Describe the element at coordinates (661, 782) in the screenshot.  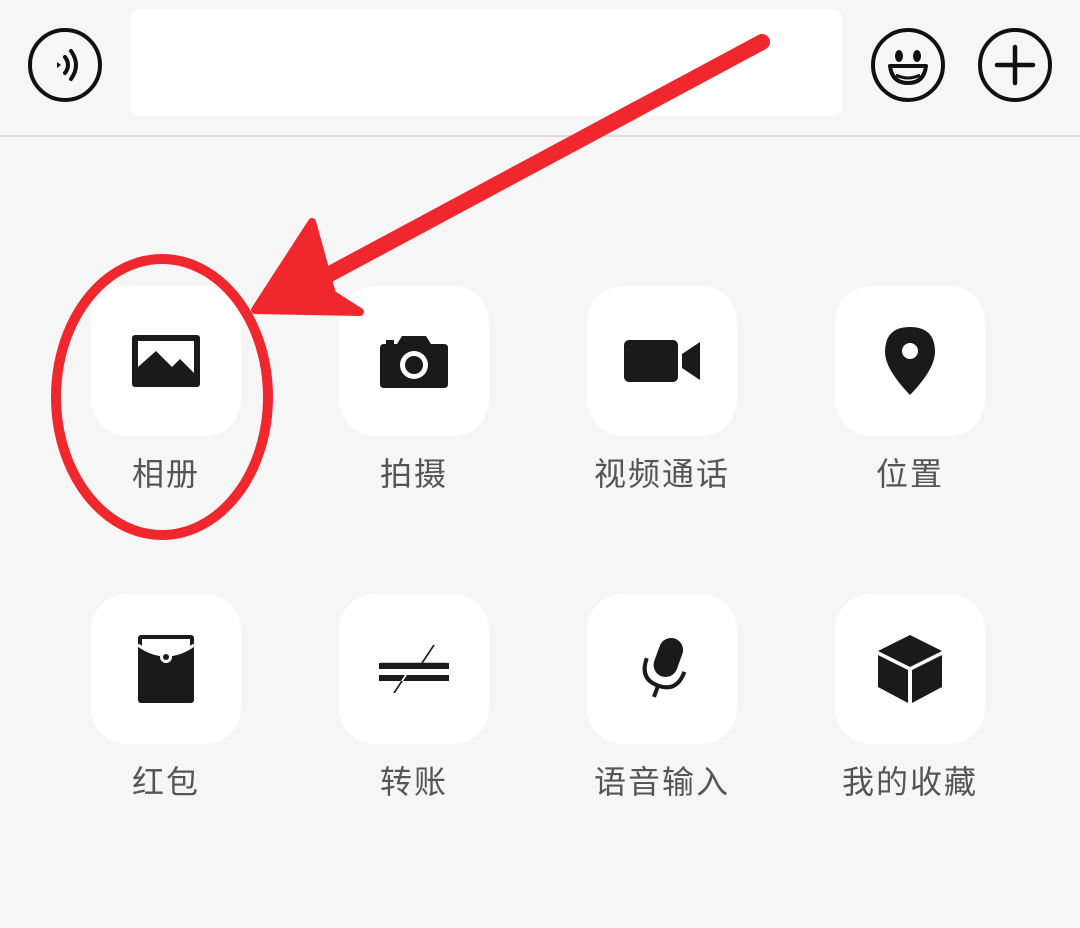
I see `function-label: 语音输入` at that location.